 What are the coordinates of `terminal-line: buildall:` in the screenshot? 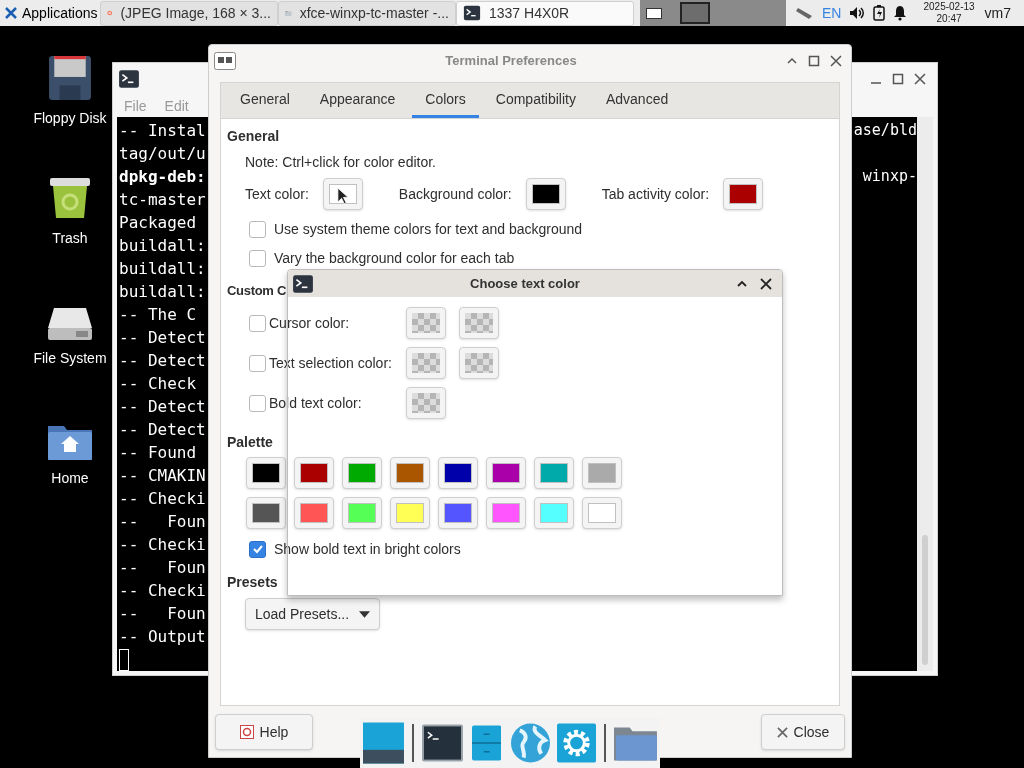 It's located at (162, 246).